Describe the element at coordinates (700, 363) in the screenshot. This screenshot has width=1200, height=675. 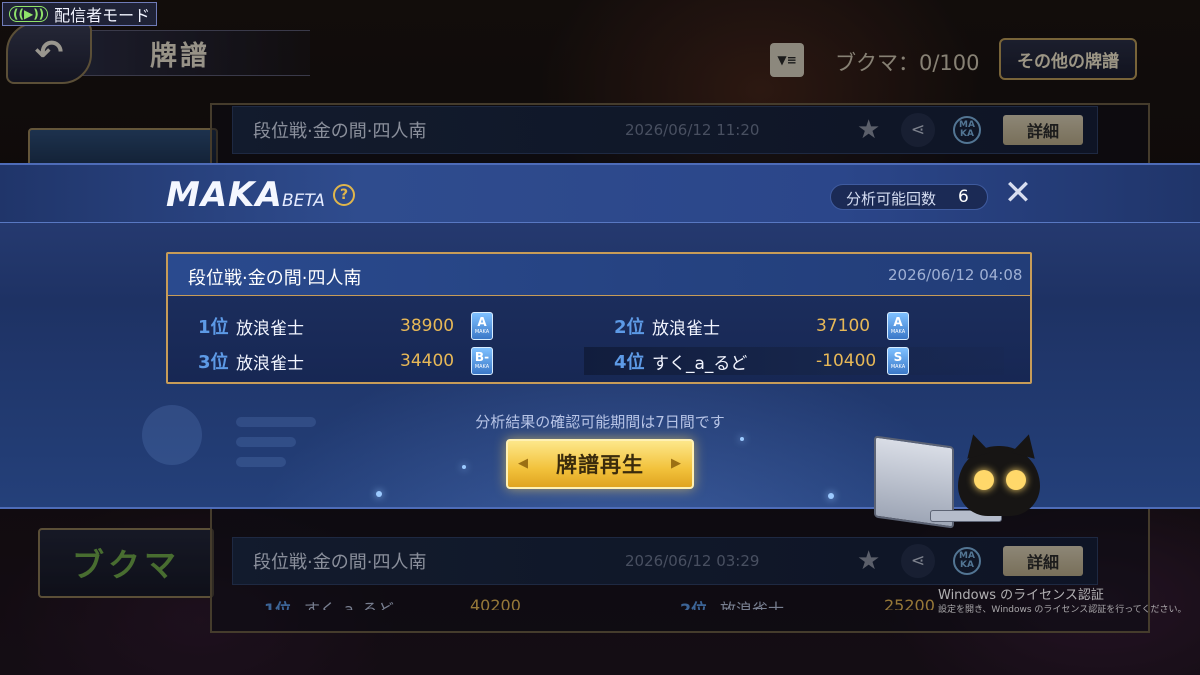
I see `player-name: すく_a_るど` at that location.